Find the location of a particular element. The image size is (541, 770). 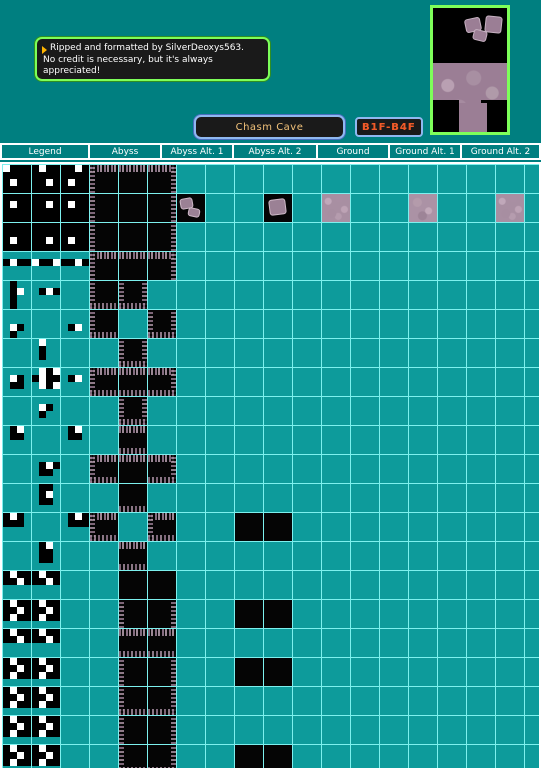

floor-range-badge: B1F-B4F is located at coordinates (389, 127).